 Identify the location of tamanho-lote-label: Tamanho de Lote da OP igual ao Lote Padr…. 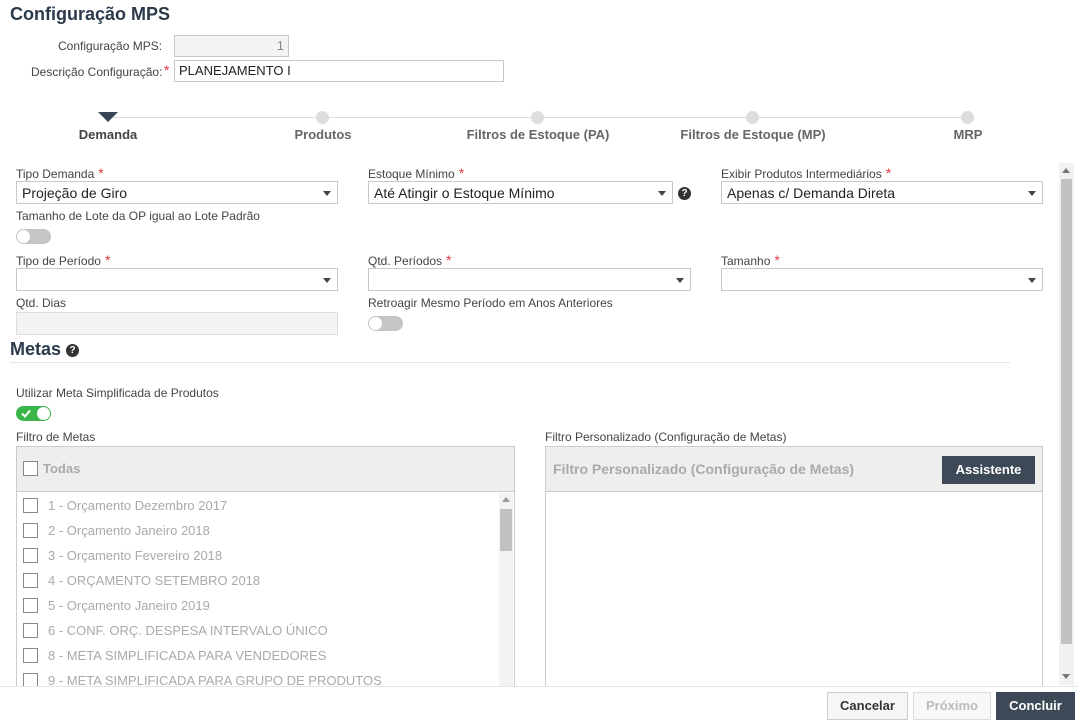
(138, 216).